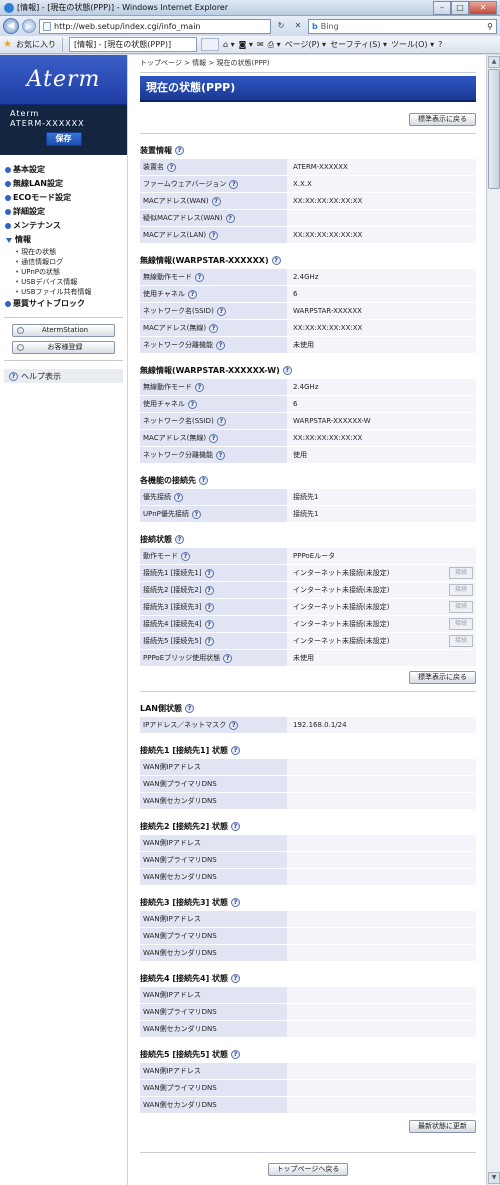 Image resolution: width=500 pixels, height=1185 pixels. What do you see at coordinates (64, 184) in the screenshot?
I see `sidebar-item-wlan: 無線LAN設定` at bounding box center [64, 184].